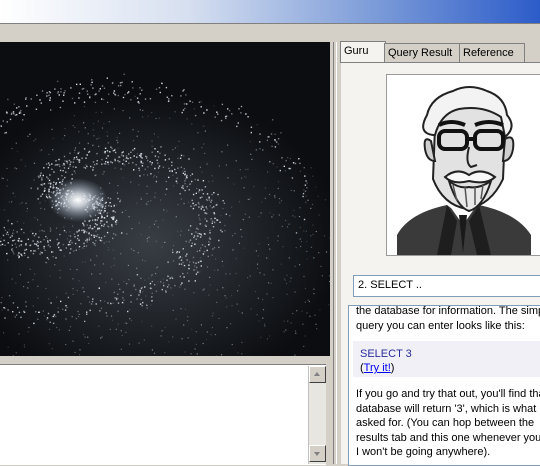  I want to click on tab-query-result: Query Result, so click(423, 52).